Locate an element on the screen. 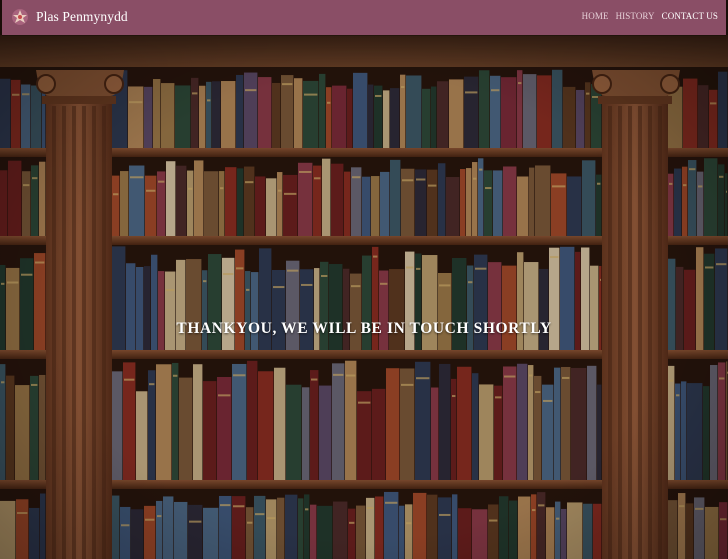 The width and height of the screenshot is (728, 559). main-nav: HOME HISTORY CONTACT US is located at coordinates (646, 16).